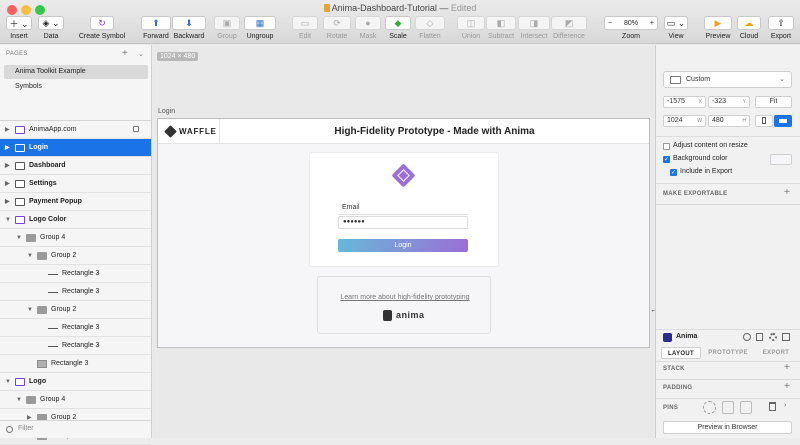 The height and width of the screenshot is (445, 800). I want to click on insert-button: ＋ ⌄ Insert, so click(19, 28).